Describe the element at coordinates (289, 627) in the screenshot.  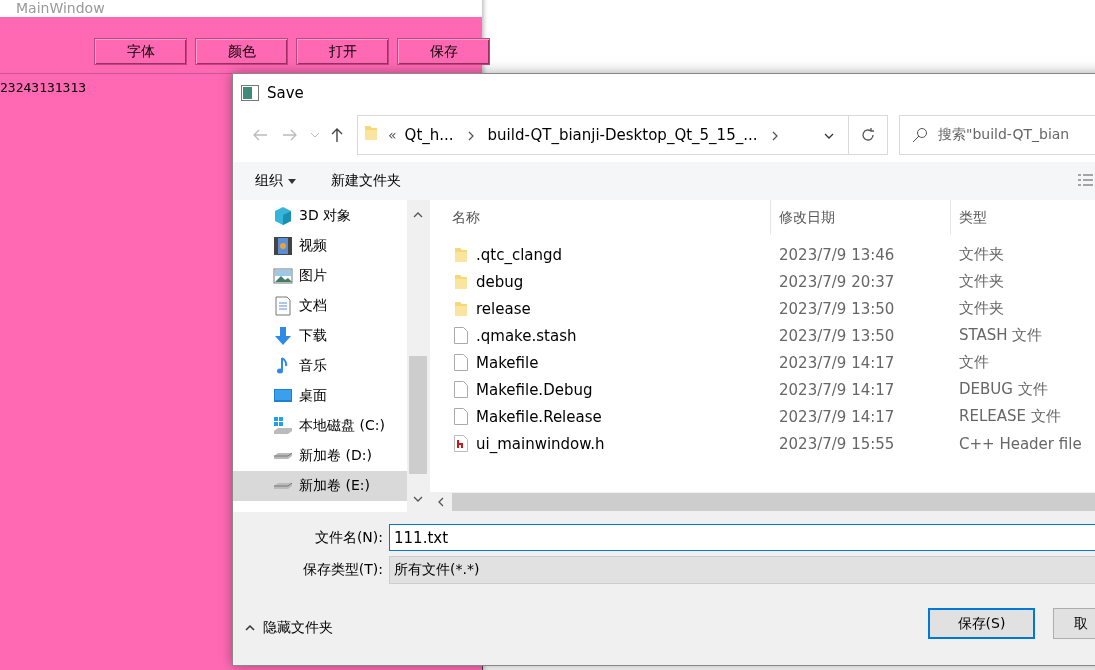
I see `hide-folders-toggle: 隐藏文件夹` at that location.